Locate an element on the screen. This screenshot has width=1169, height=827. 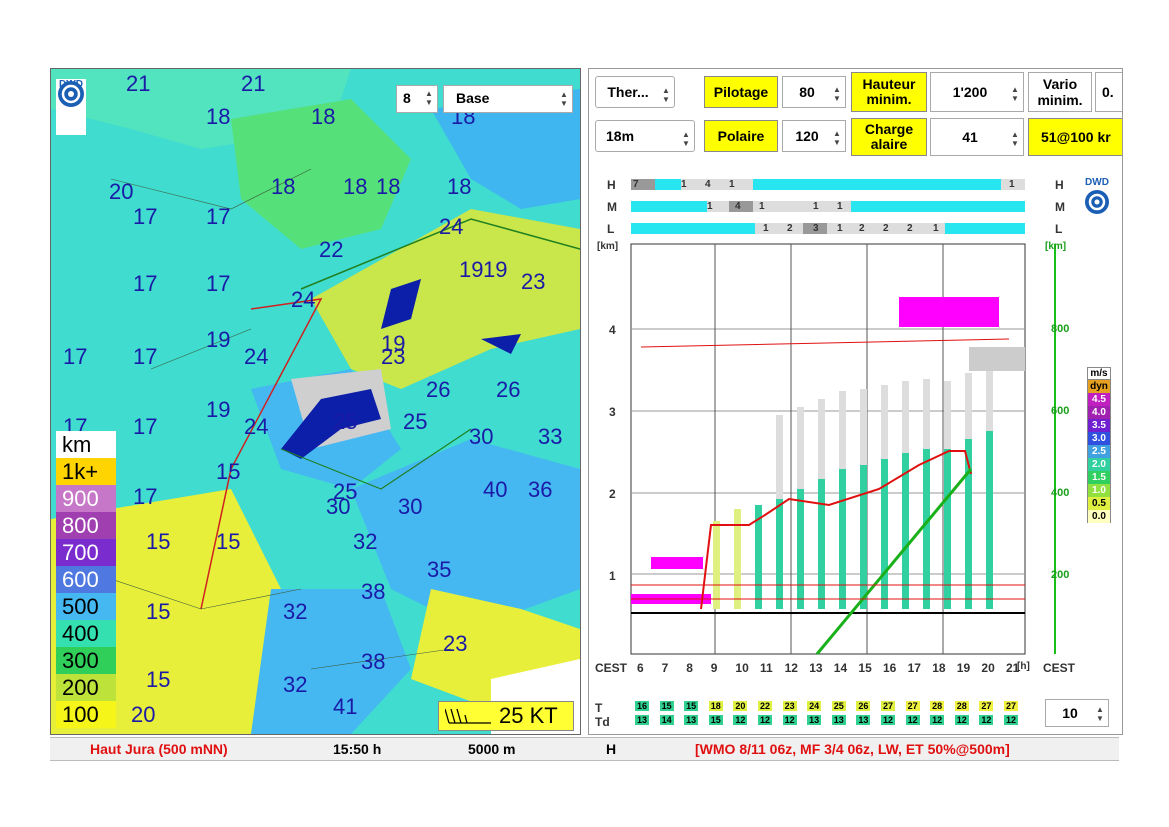
charge-stepper: 41 ▲ ▼ is located at coordinates (977, 137).